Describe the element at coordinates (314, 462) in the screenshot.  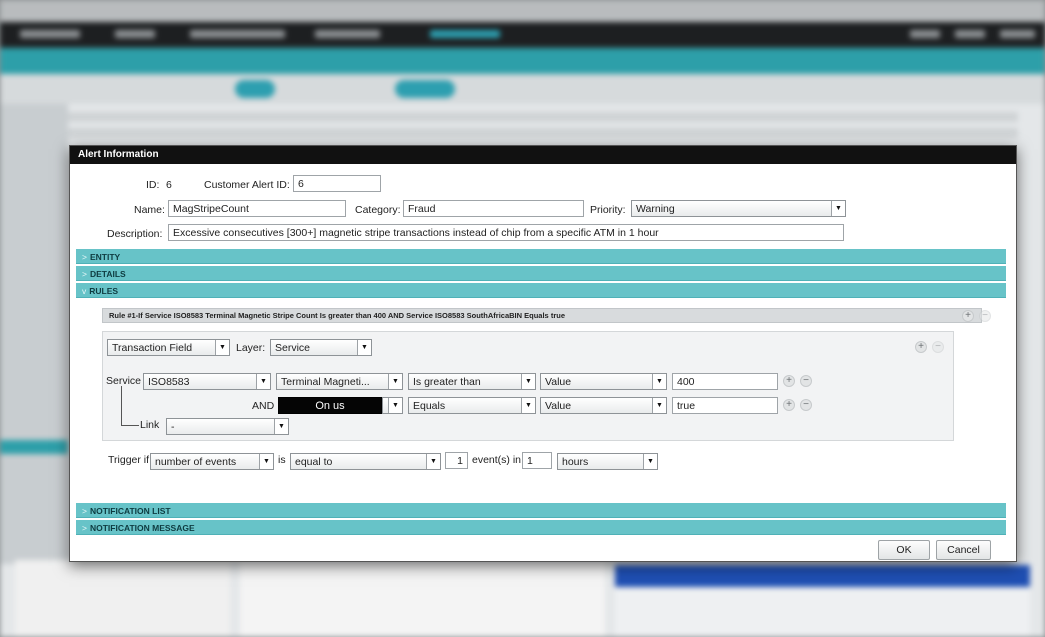
I see `trigger-comparison-value: equal to` at that location.